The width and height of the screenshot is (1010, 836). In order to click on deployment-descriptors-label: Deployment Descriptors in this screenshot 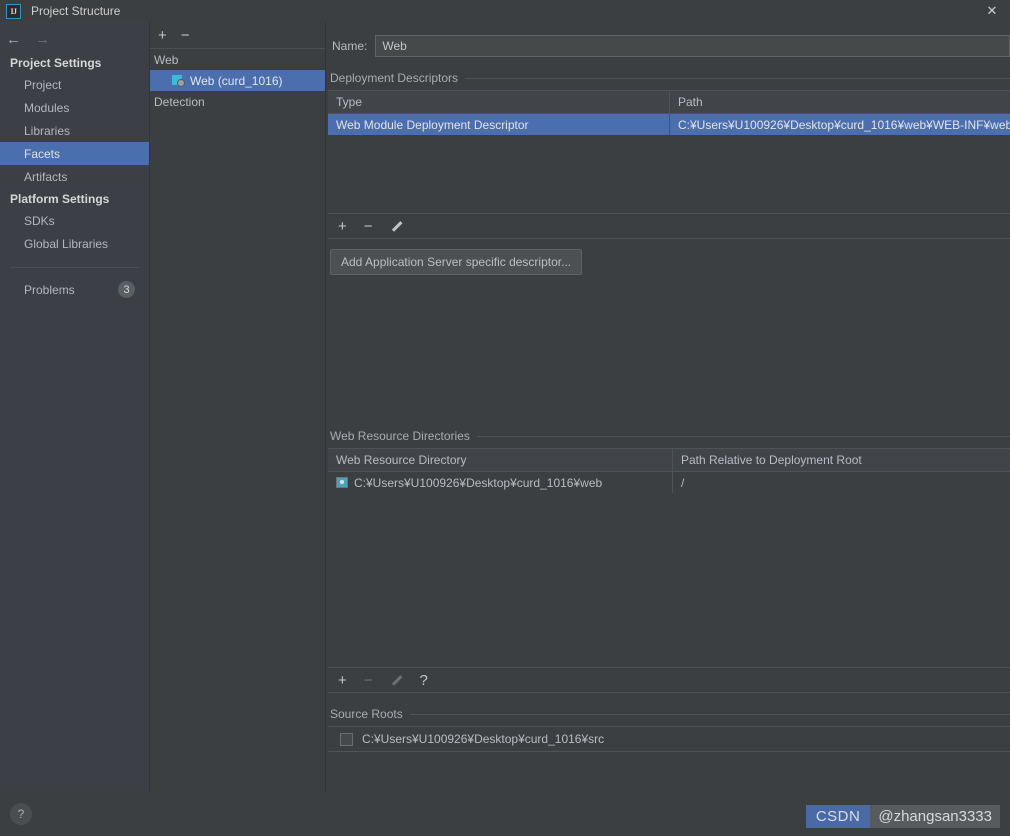, I will do `click(394, 78)`.